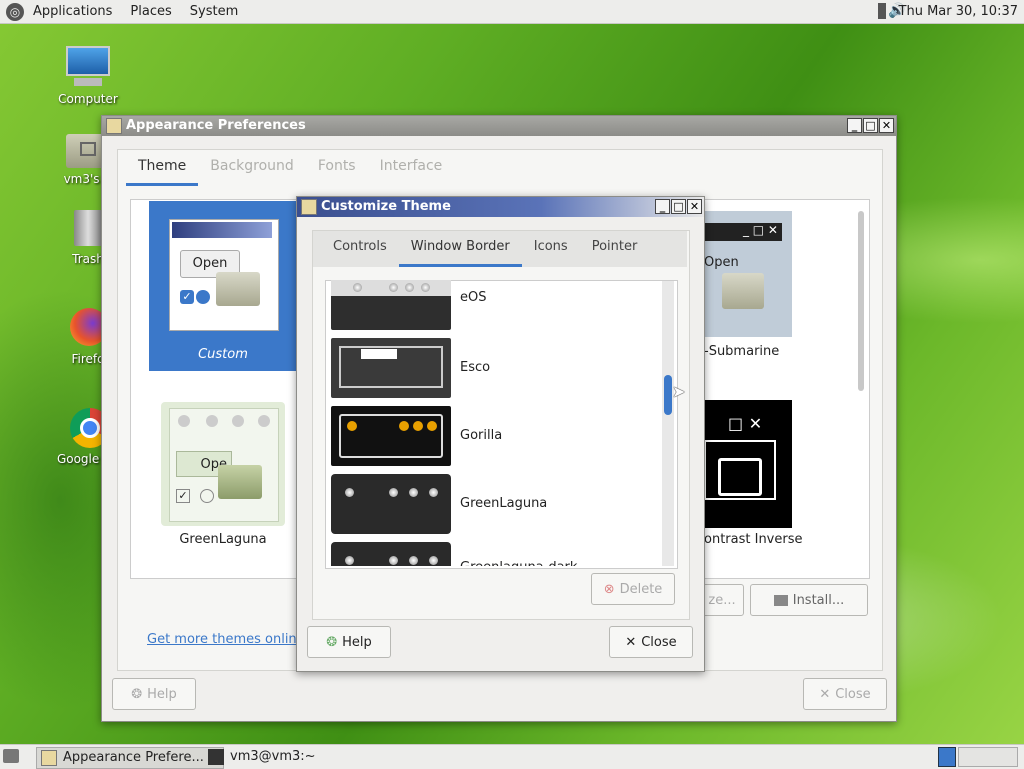 This screenshot has height=769, width=1024. What do you see at coordinates (88, 99) in the screenshot?
I see `desktop-icon-label: Computer` at bounding box center [88, 99].